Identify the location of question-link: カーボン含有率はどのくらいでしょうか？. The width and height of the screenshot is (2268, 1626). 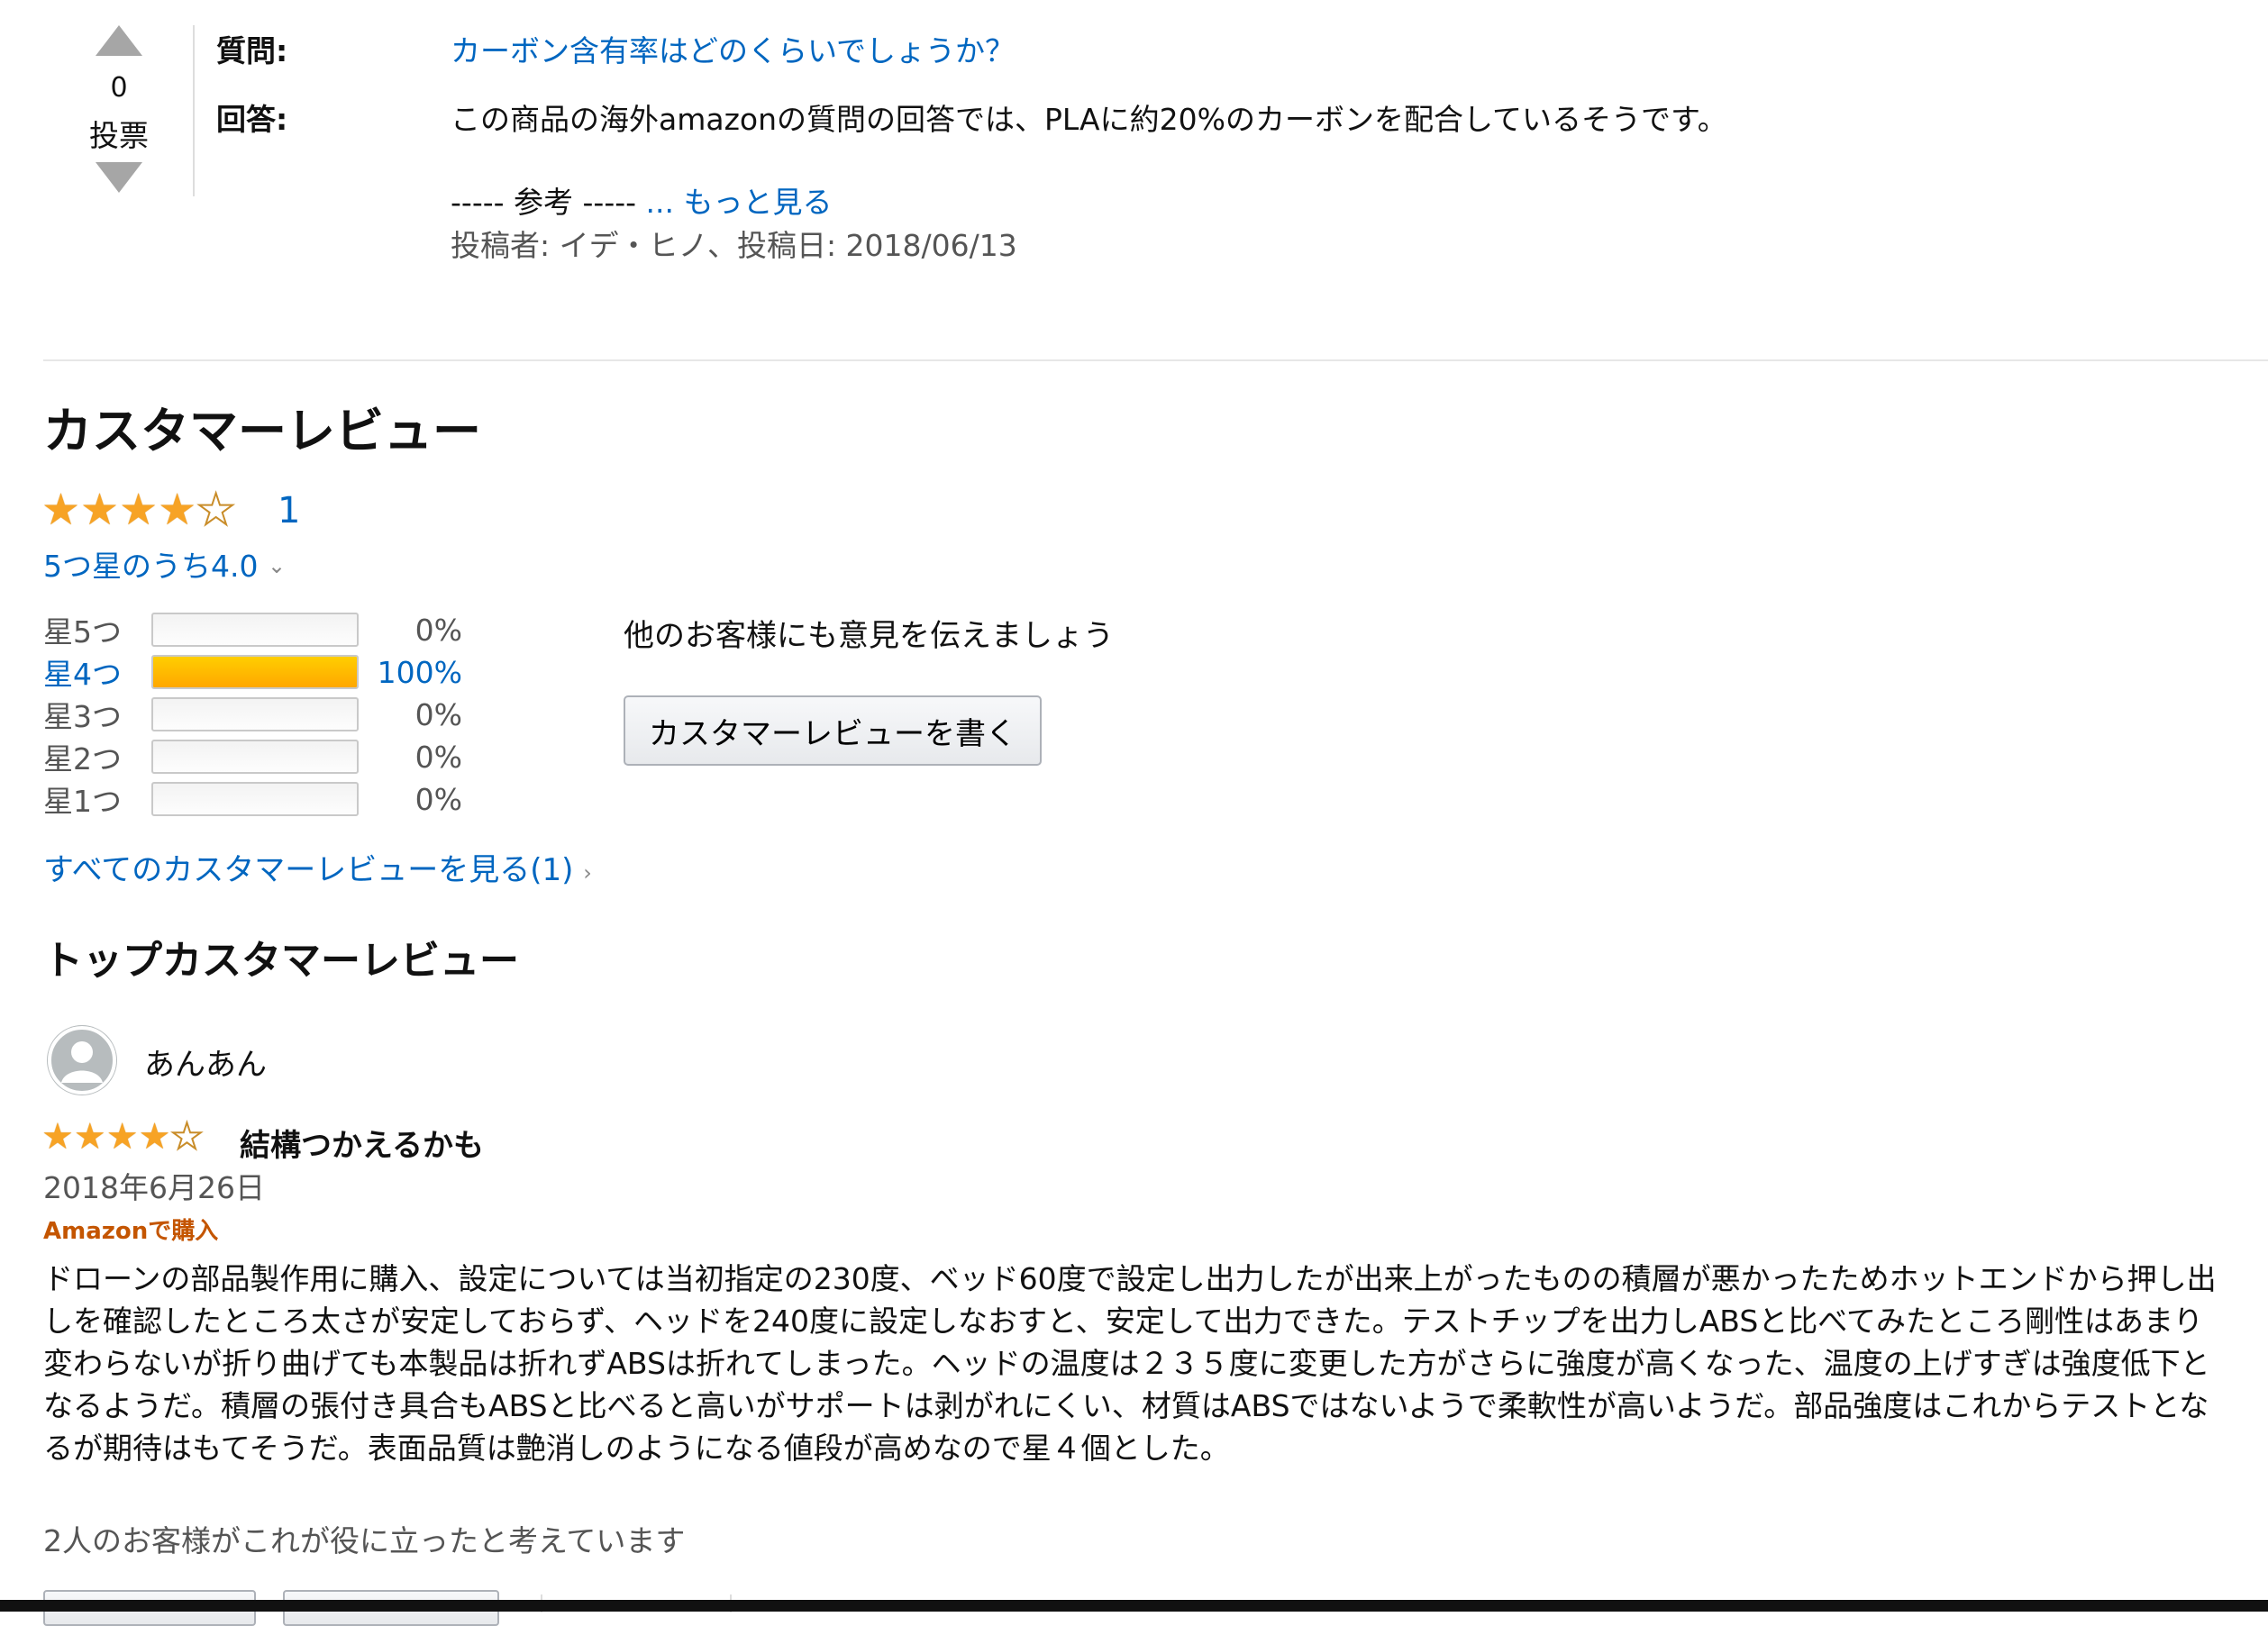
(733, 48).